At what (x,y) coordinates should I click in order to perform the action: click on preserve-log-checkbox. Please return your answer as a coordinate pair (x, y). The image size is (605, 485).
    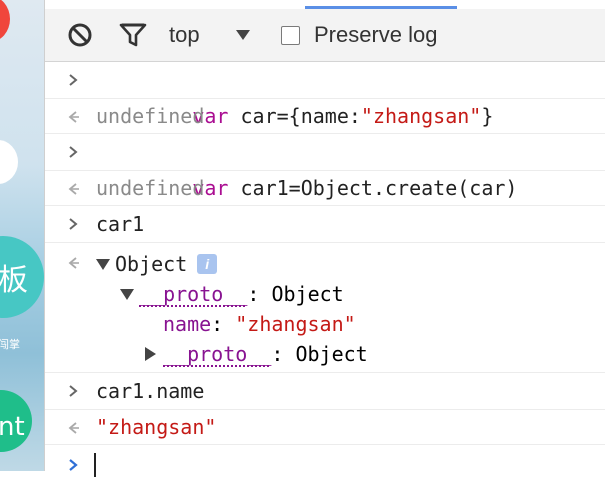
    Looking at the image, I should click on (290, 35).